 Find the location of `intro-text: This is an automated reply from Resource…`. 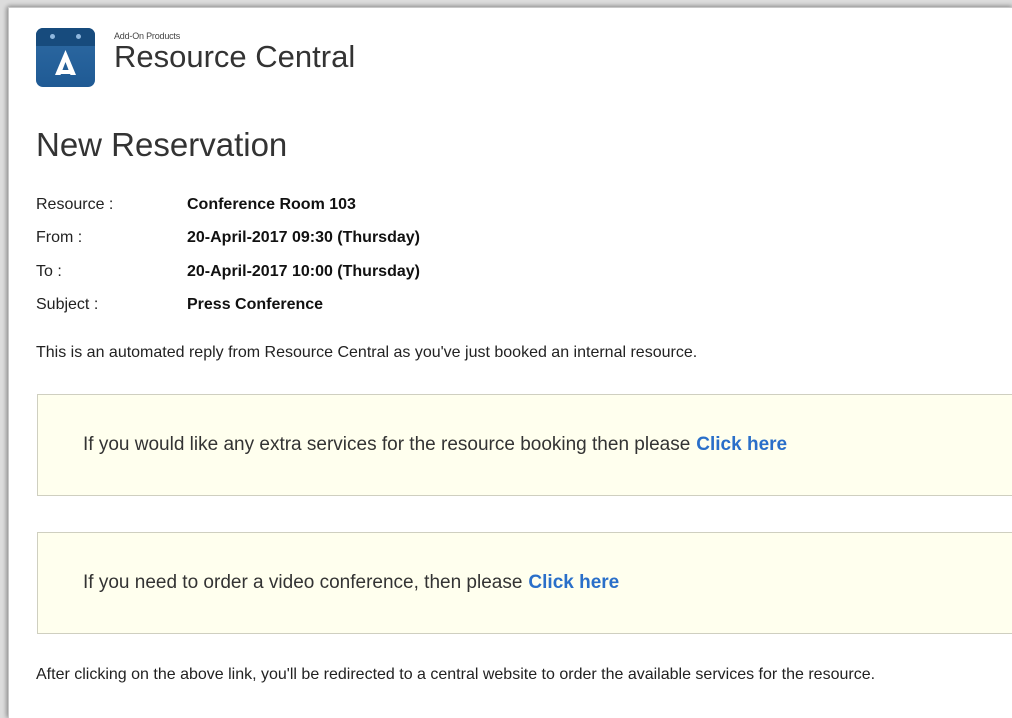

intro-text: This is an automated reply from Resource… is located at coordinates (367, 352).